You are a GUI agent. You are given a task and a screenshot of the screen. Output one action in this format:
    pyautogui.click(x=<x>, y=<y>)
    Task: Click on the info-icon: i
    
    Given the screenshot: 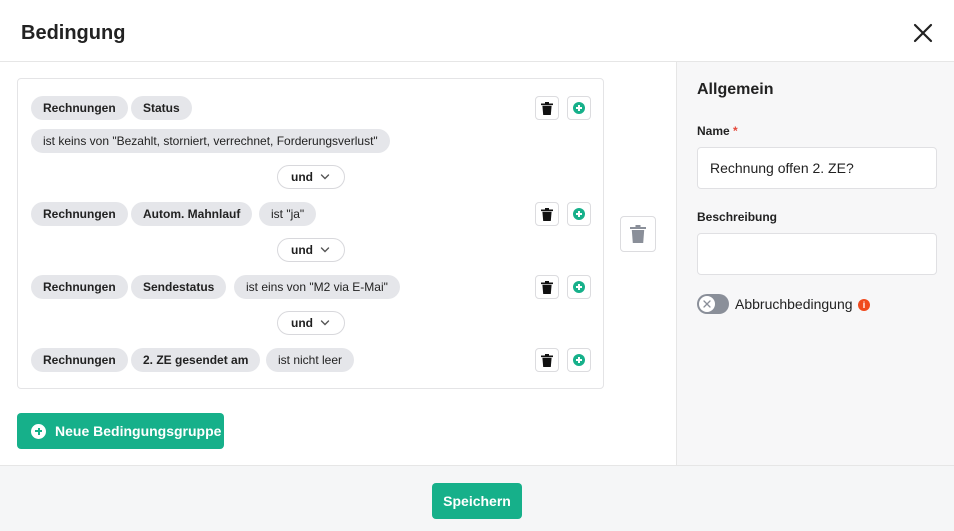 What is the action you would take?
    pyautogui.click(x=864, y=305)
    